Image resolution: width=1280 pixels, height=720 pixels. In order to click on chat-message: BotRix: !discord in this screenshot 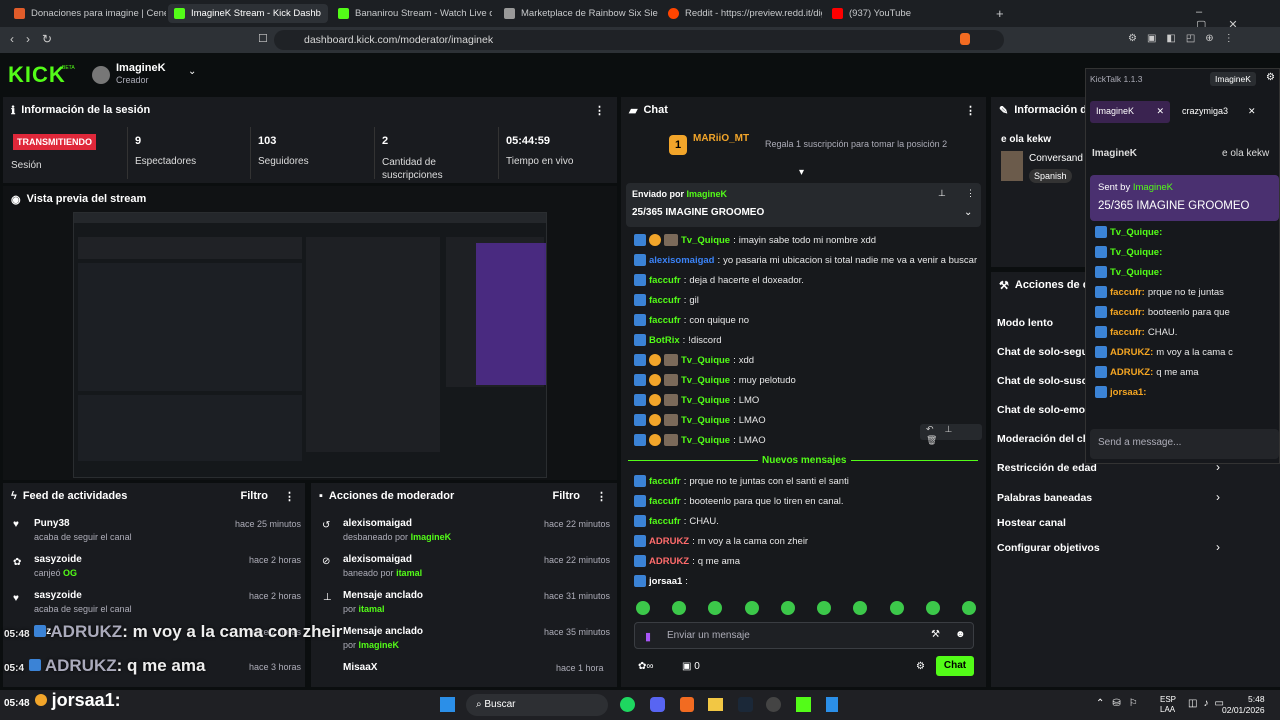, I will do `click(678, 340)`.